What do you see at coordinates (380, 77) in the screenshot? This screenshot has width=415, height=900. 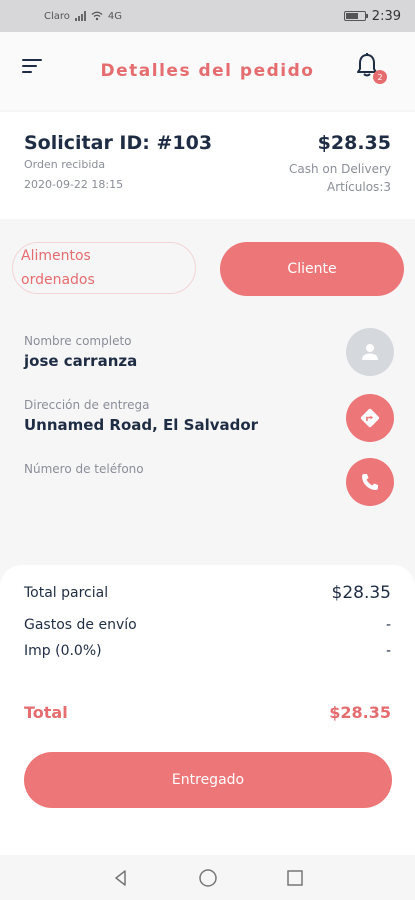 I see `notification-badge: 2` at bounding box center [380, 77].